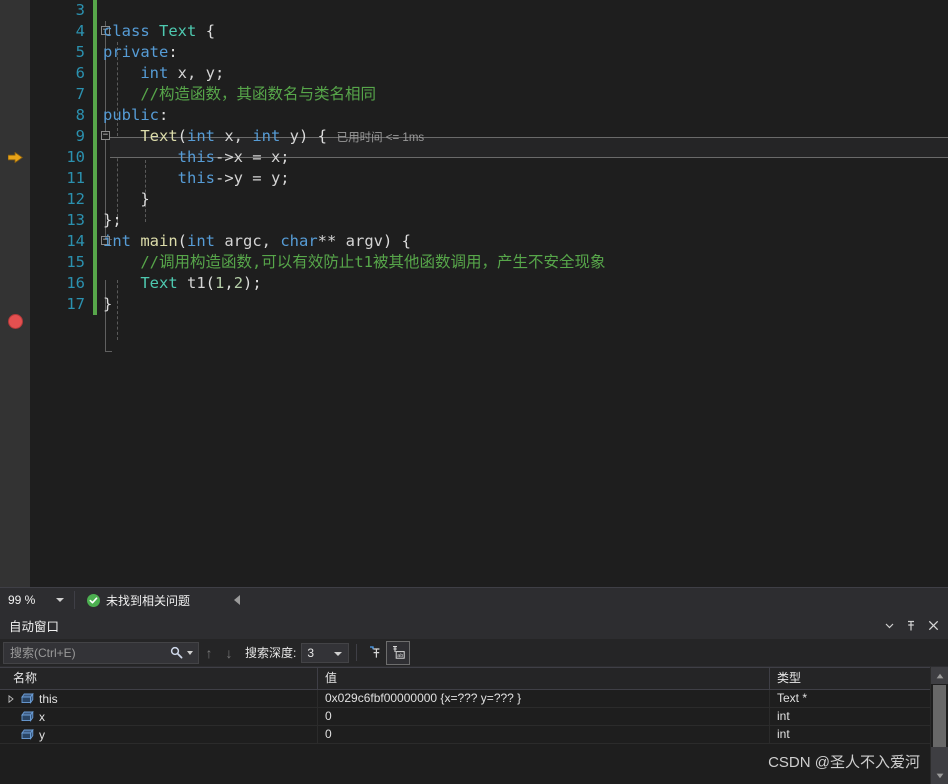 The height and width of the screenshot is (784, 948). What do you see at coordinates (75, 220) in the screenshot?
I see `line-number: 13` at bounding box center [75, 220].